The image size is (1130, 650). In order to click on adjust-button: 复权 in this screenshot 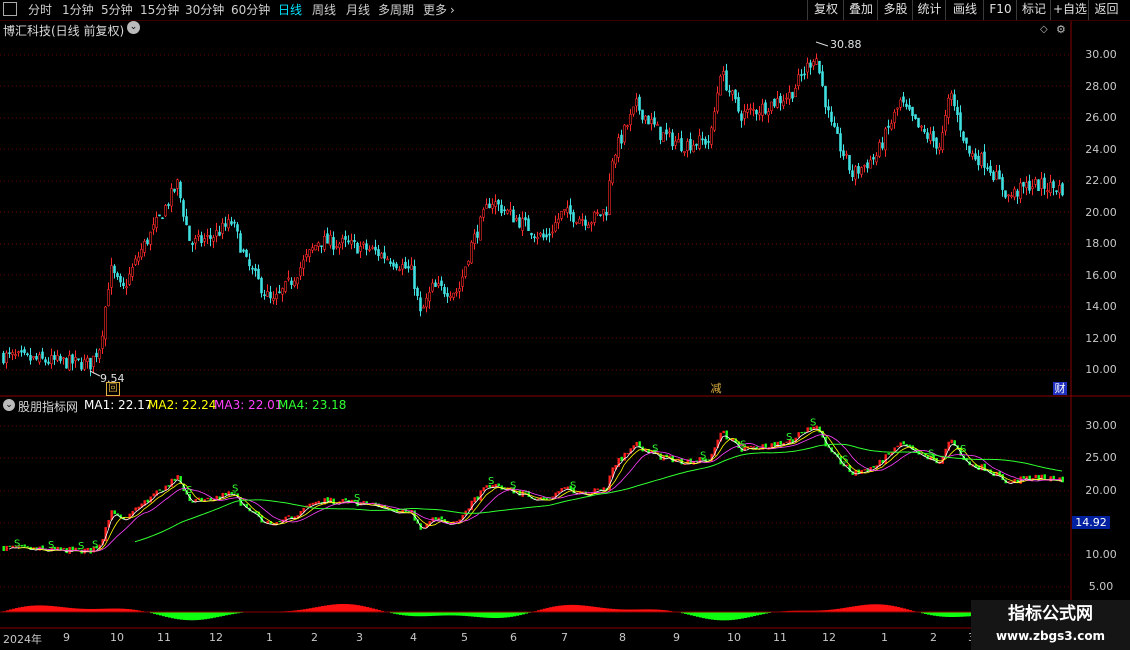, I will do `click(825, 10)`.